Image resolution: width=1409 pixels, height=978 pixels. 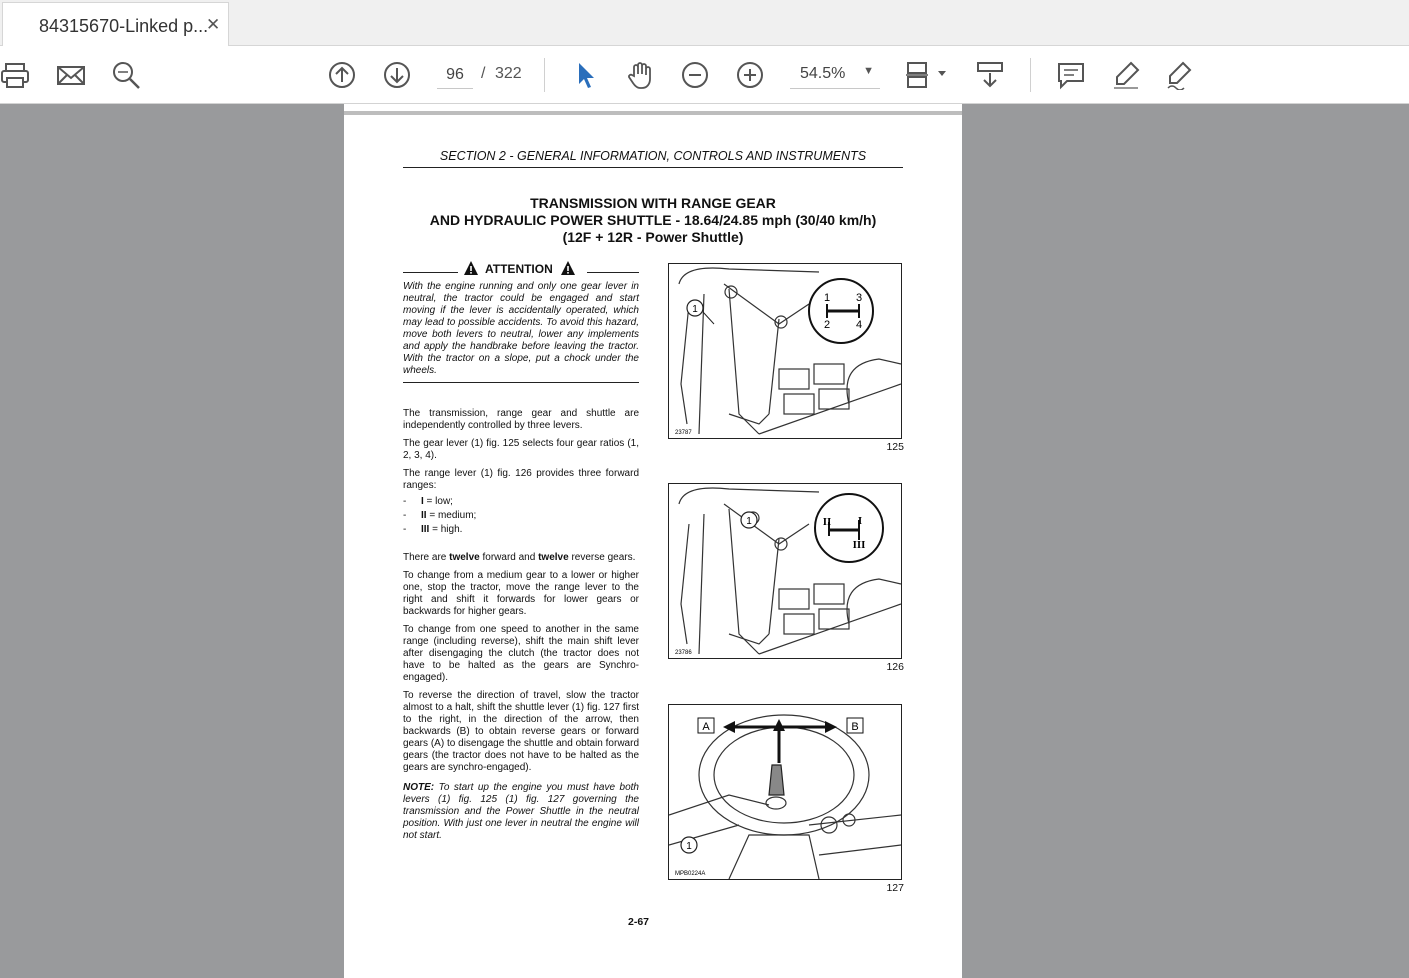 I want to click on toolbar: / 322 54.5% ▼, so click(x=704, y=75).